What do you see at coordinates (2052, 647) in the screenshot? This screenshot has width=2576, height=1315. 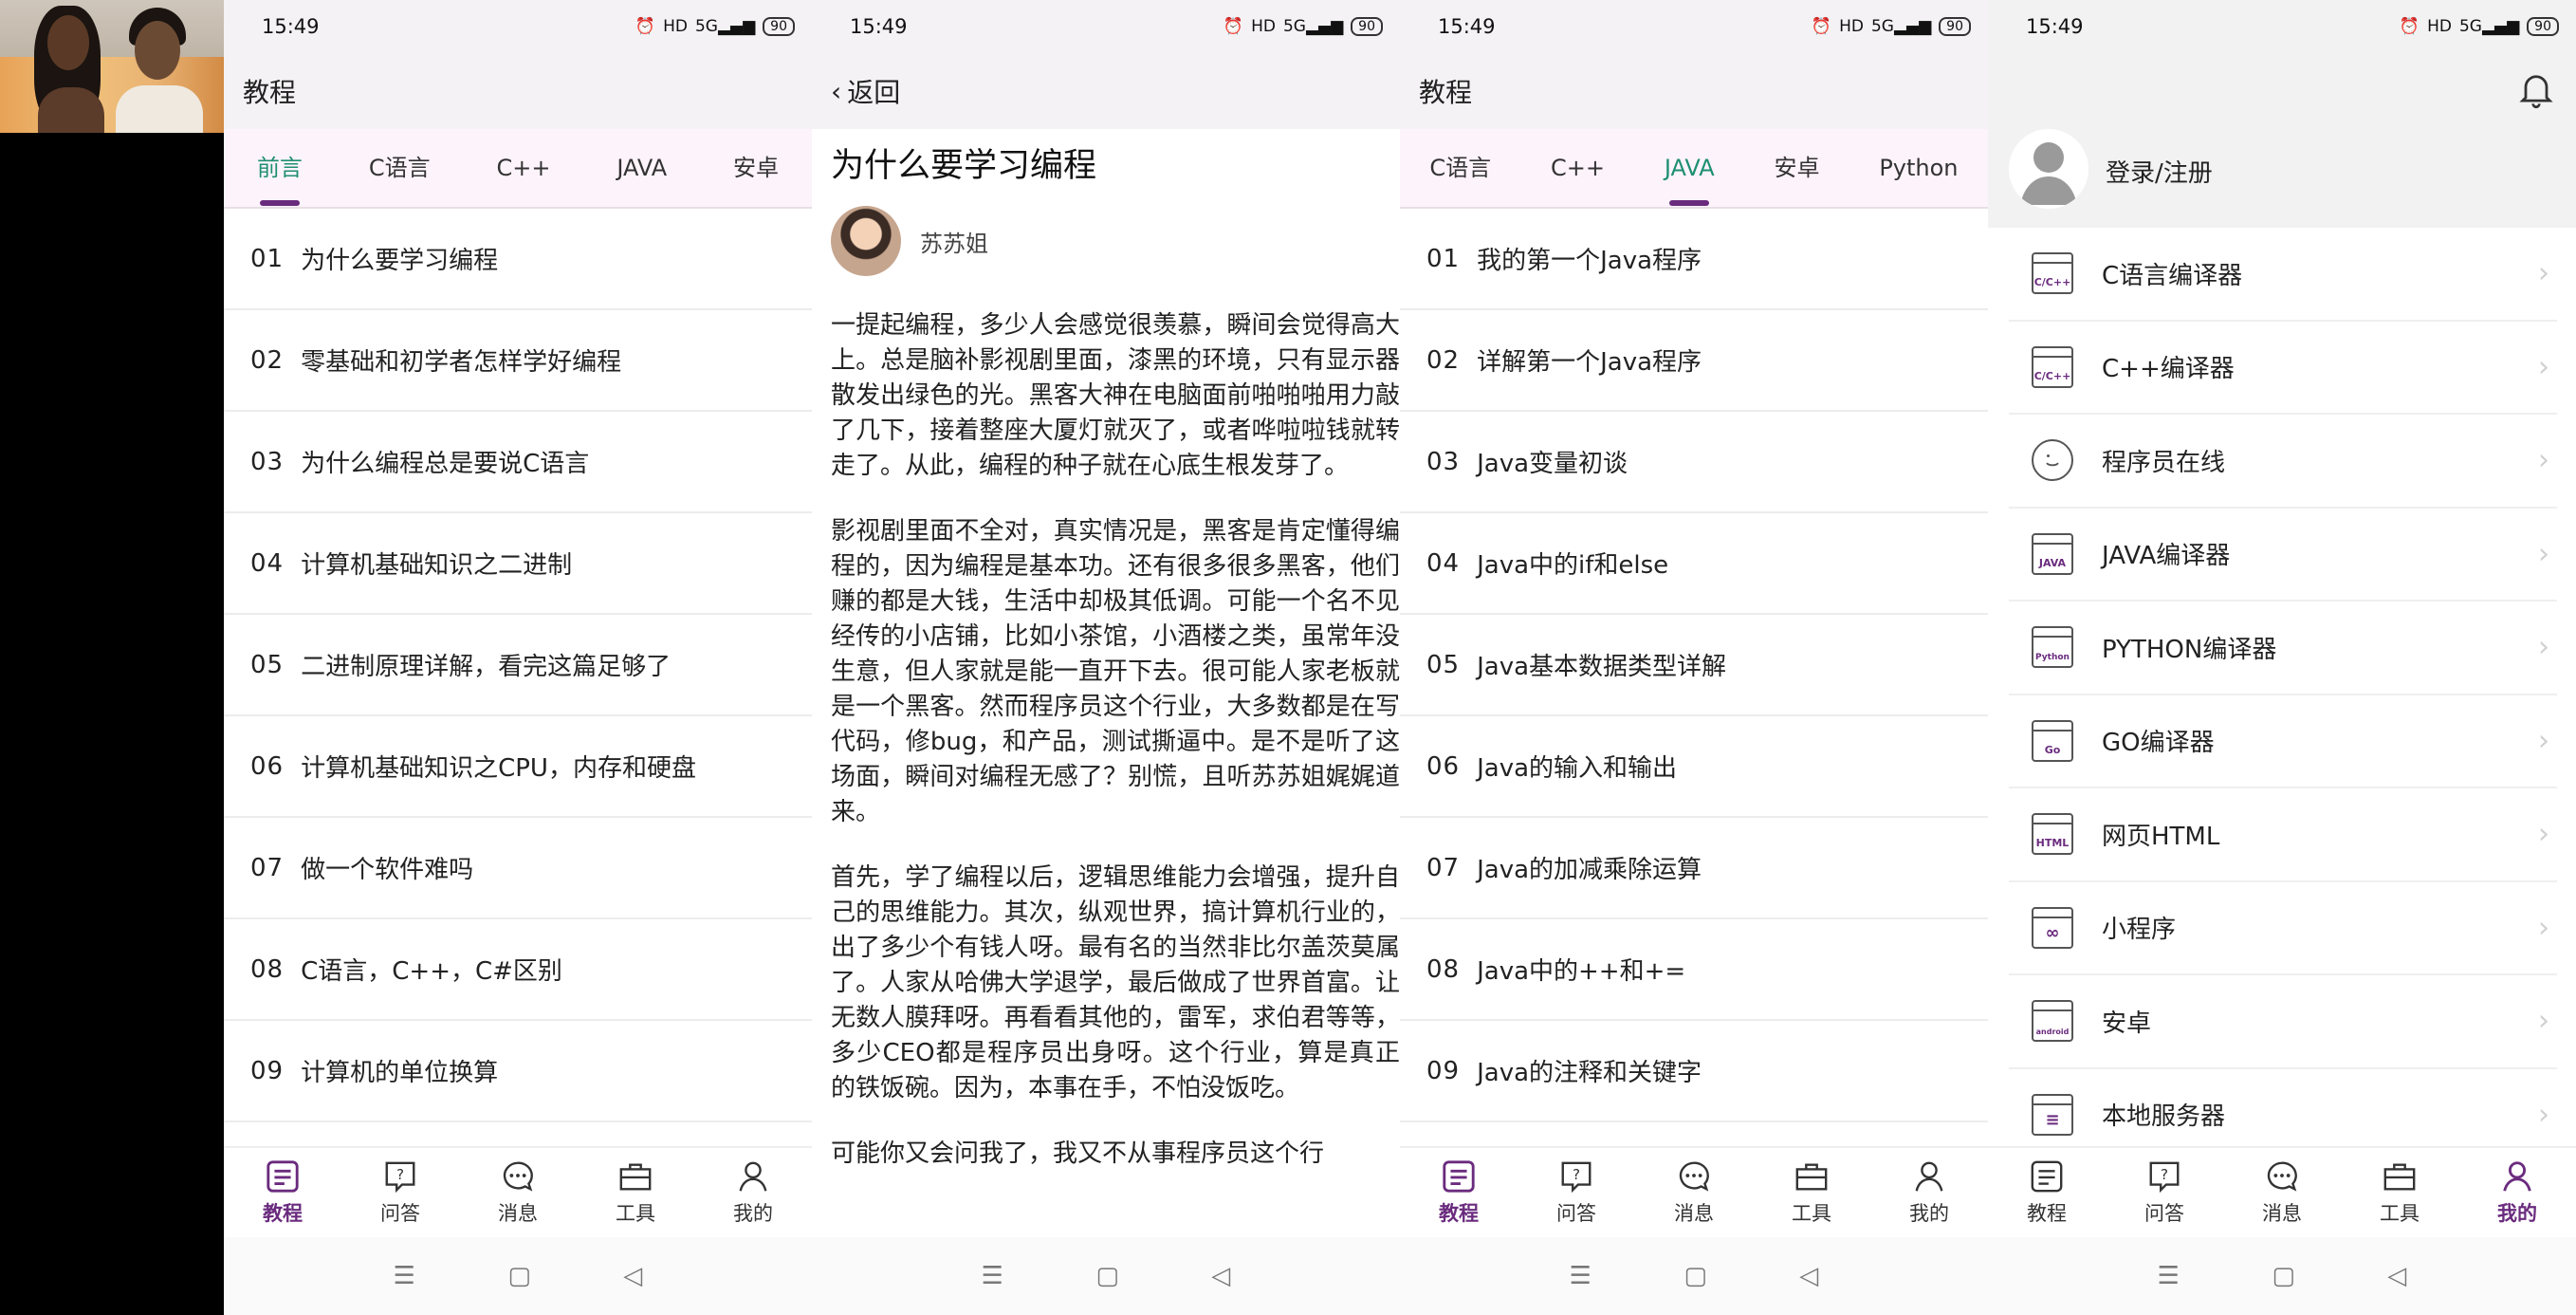 I see `python-window-icon: Python` at bounding box center [2052, 647].